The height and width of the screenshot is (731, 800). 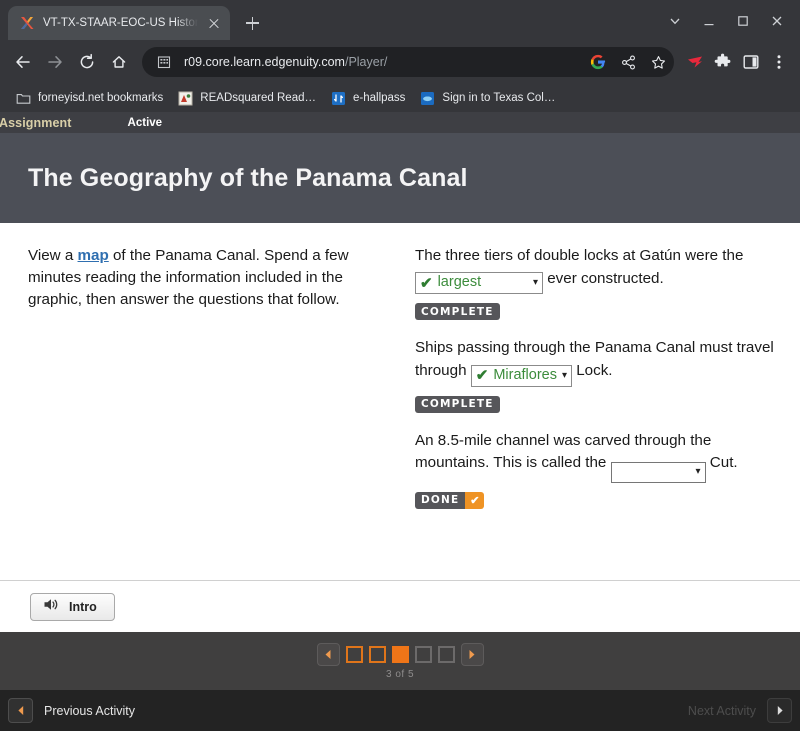 I want to click on map-link: map, so click(x=93, y=255).